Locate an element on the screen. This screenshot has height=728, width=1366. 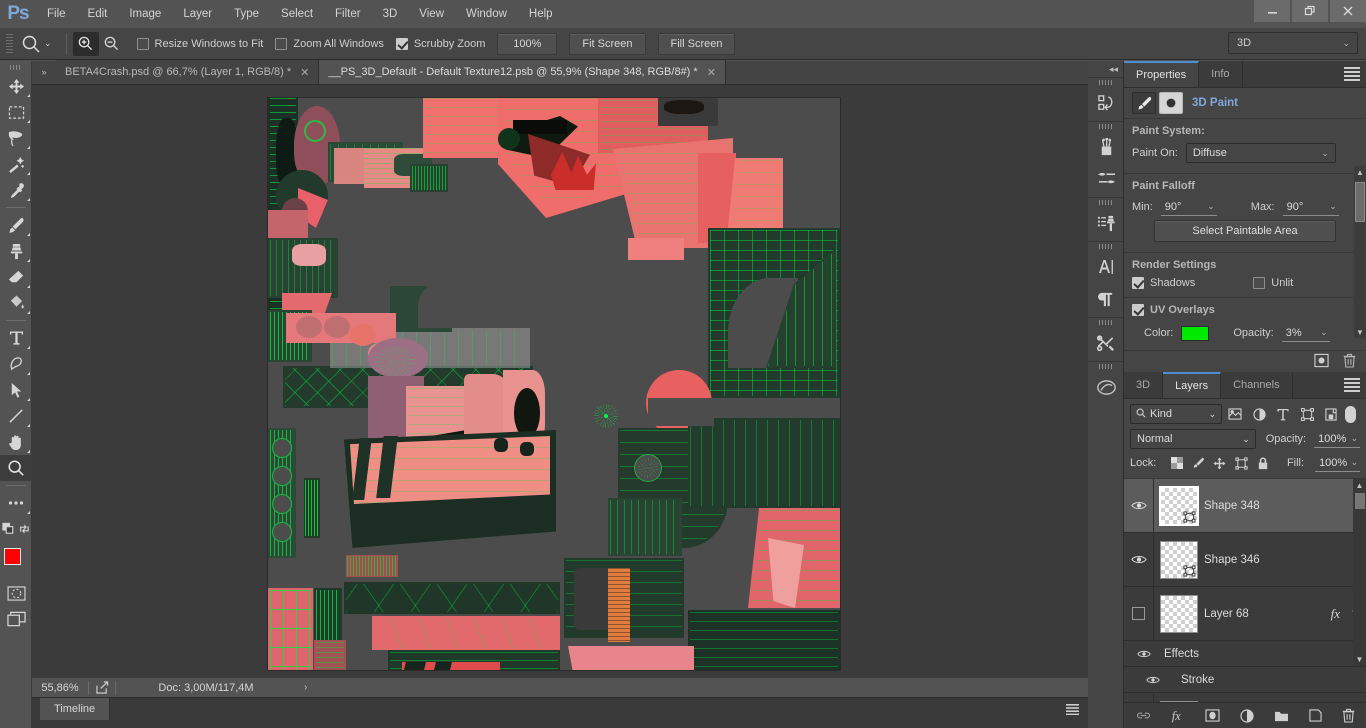
zoom-tool is located at coordinates (16, 468).